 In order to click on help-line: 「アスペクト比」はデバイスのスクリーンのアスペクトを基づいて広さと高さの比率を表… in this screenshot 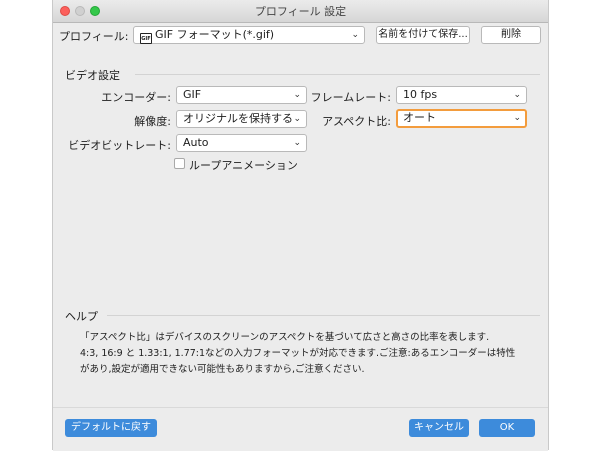, I will do `click(285, 337)`.